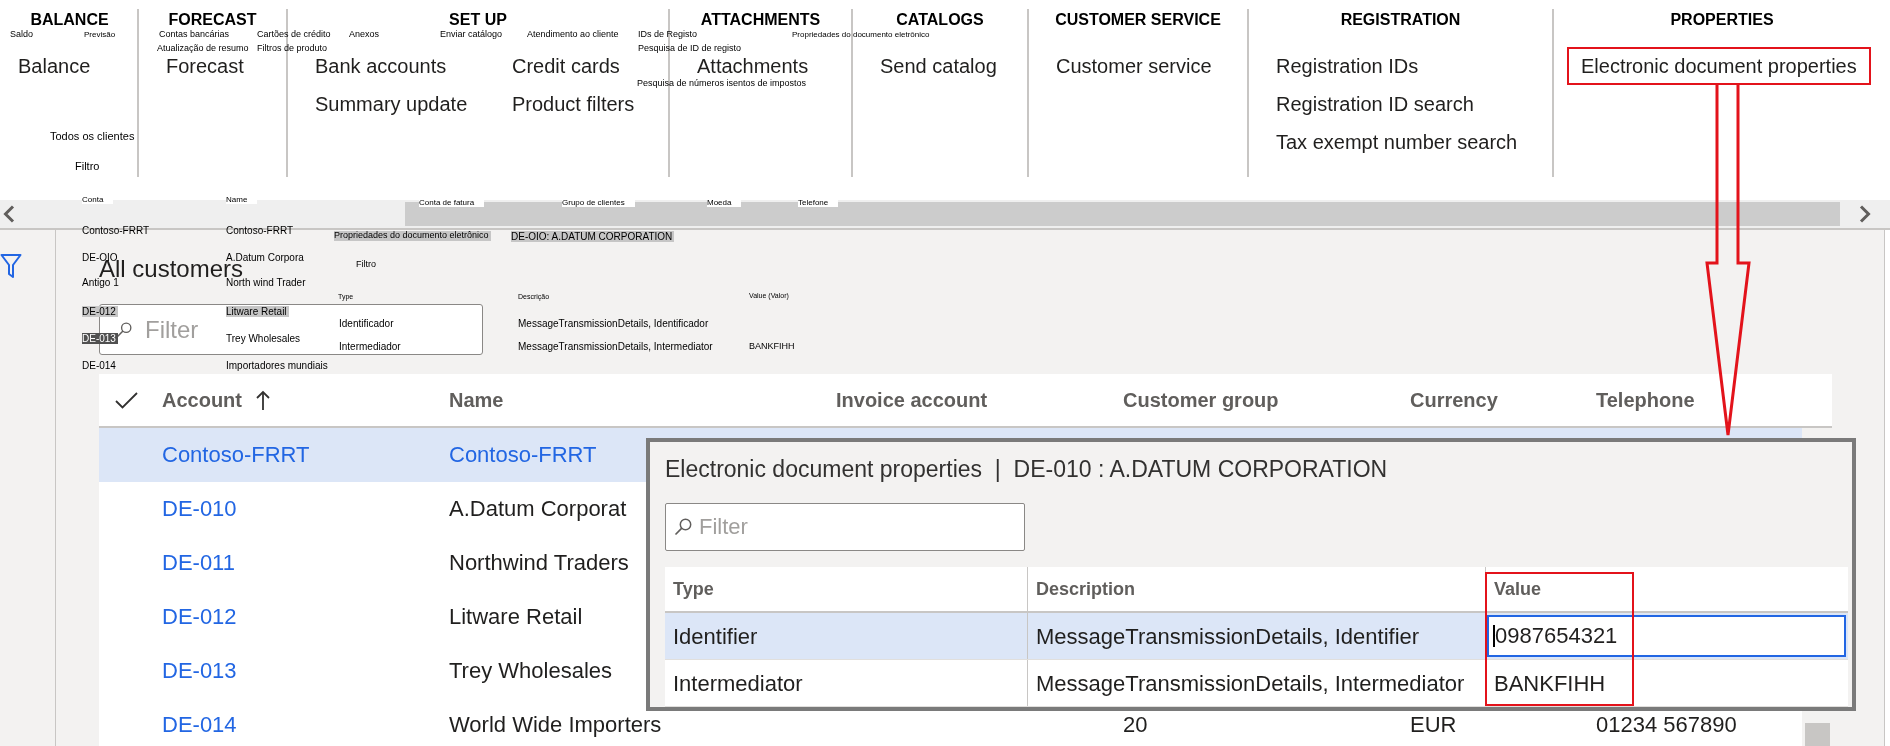 The height and width of the screenshot is (746, 1890). Describe the element at coordinates (940, 20) in the screenshot. I see `ribbon-group-title: CATALOGS` at that location.